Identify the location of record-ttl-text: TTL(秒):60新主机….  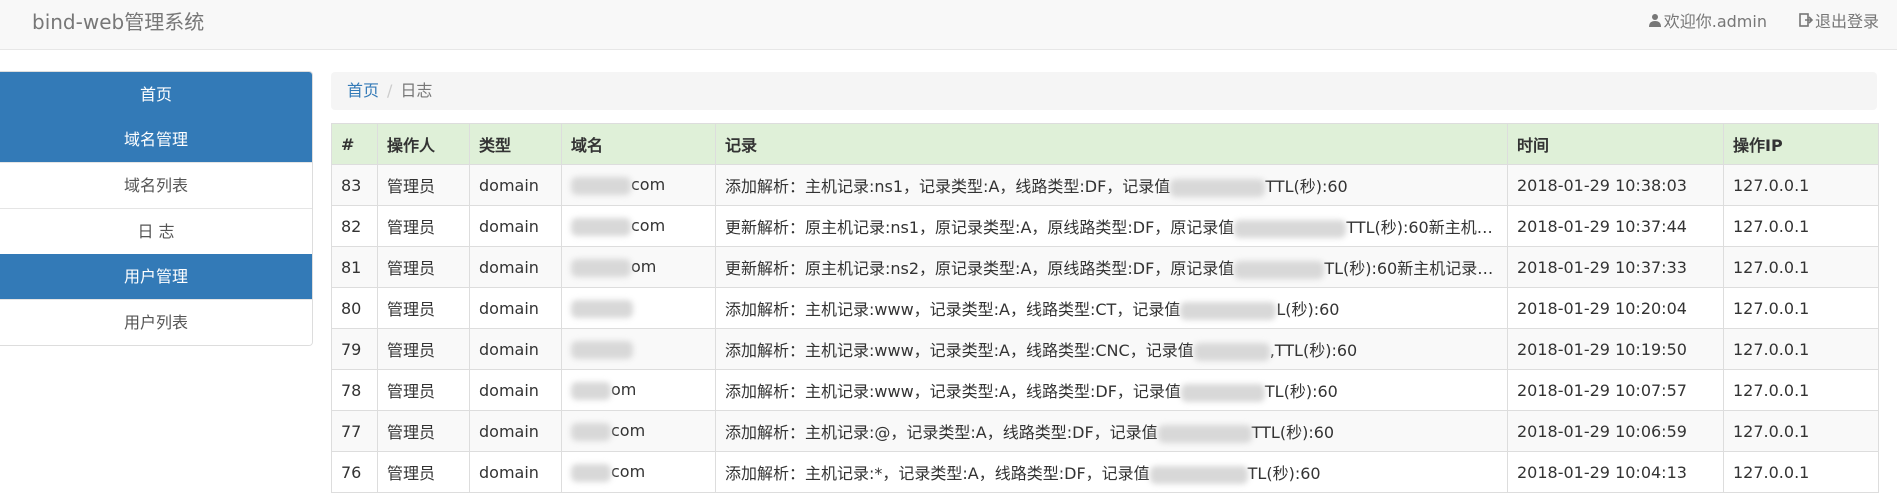
(1419, 227).